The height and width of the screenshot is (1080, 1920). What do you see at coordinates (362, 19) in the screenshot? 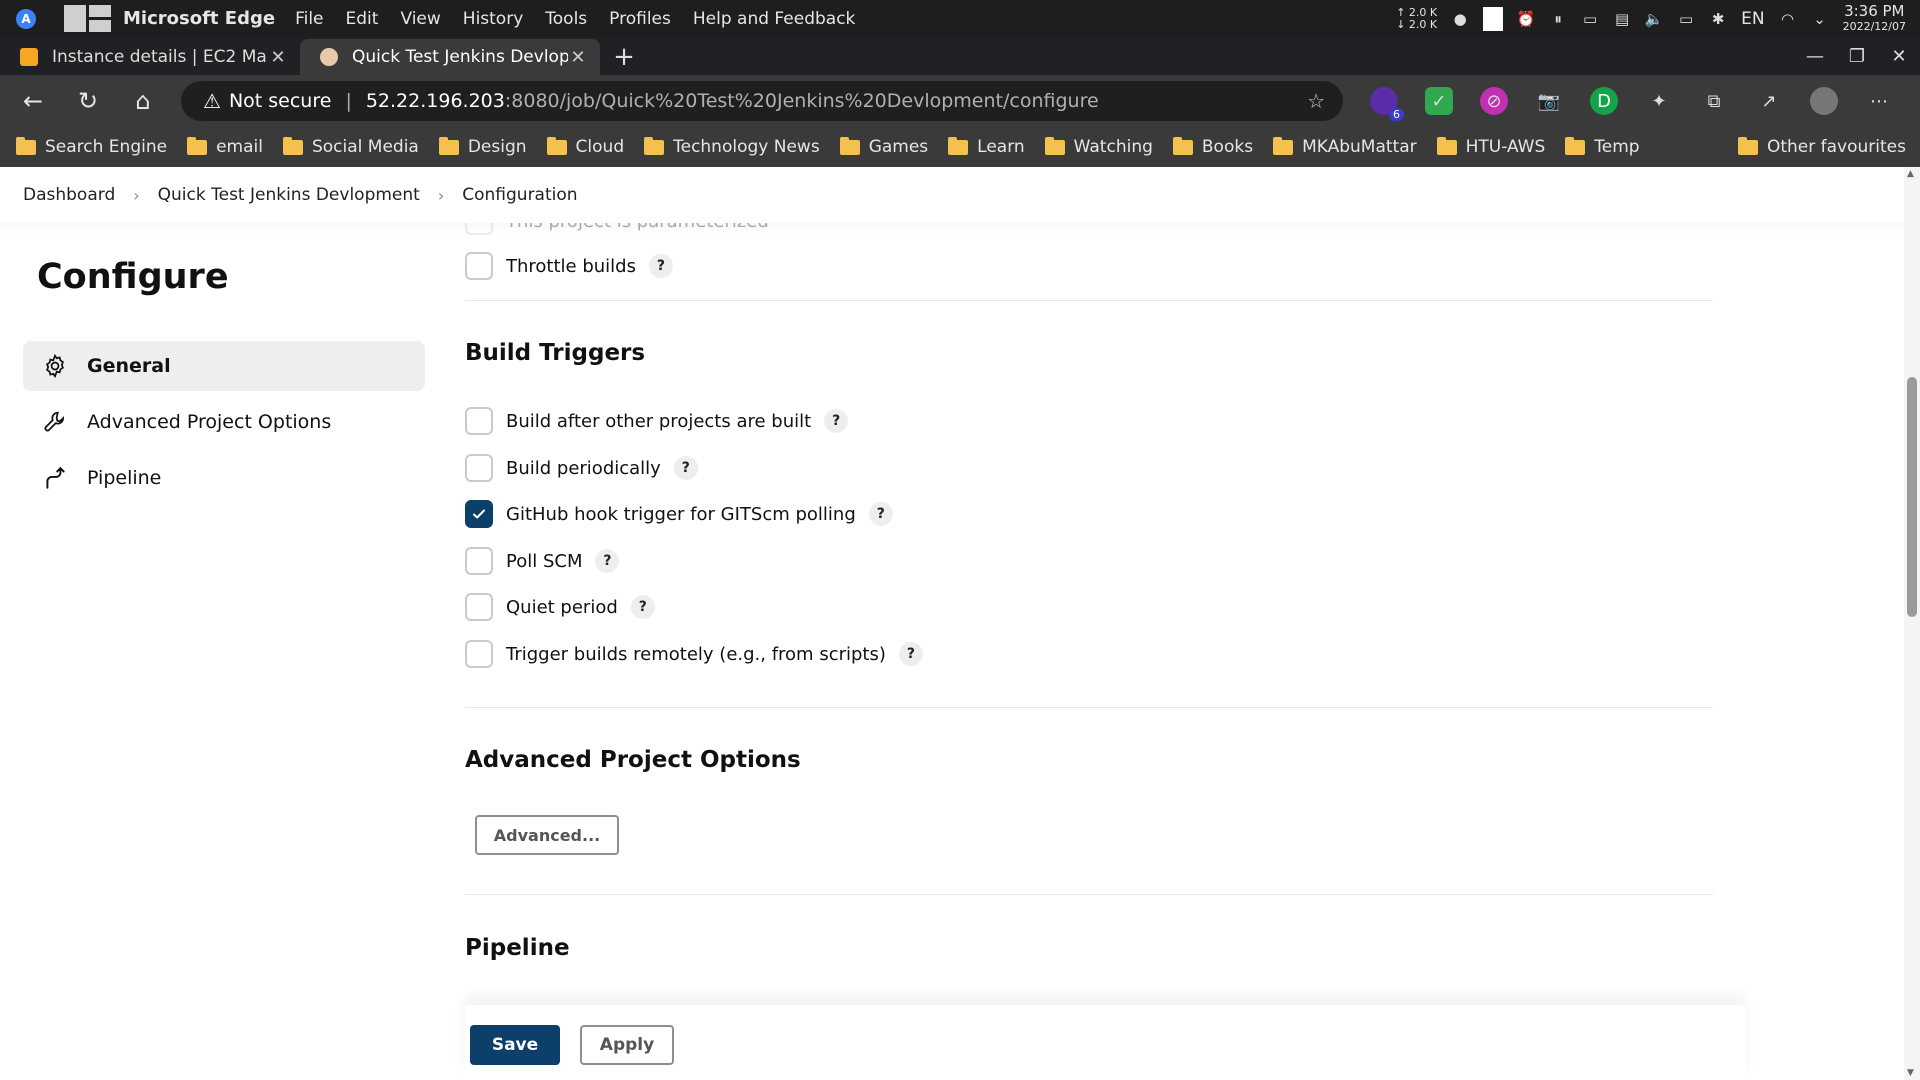
I see `menu-edit: Edit` at bounding box center [362, 19].